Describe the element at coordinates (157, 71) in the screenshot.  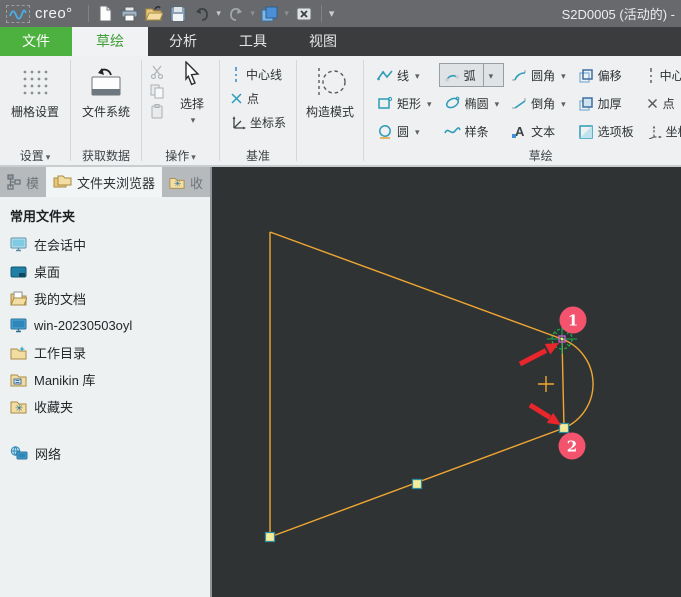
I see `cut-icon` at that location.